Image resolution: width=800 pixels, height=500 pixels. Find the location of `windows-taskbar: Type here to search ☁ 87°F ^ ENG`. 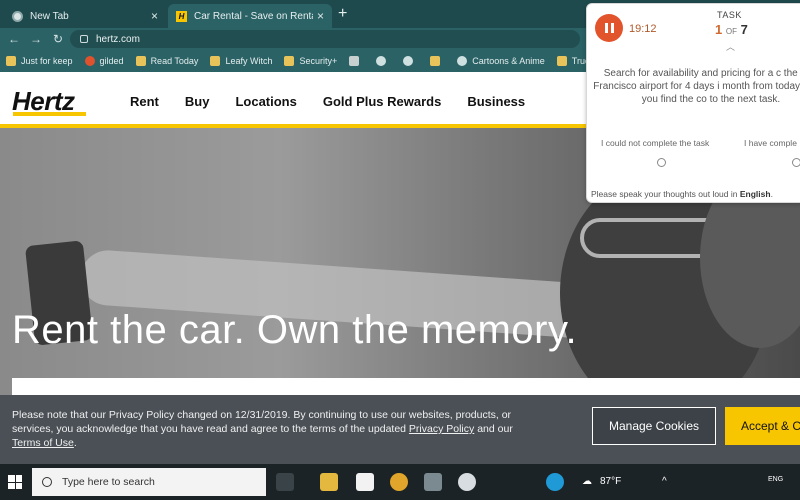

windows-taskbar: Type here to search ☁ 87°F ^ ENG is located at coordinates (400, 482).